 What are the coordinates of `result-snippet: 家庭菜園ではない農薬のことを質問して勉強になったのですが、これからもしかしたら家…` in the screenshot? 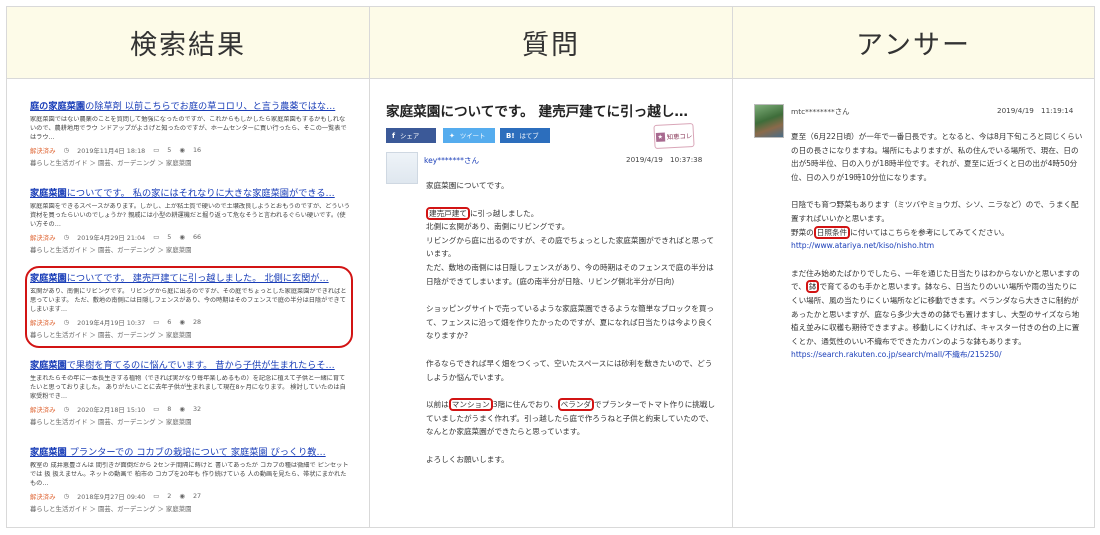 It's located at (188, 128).